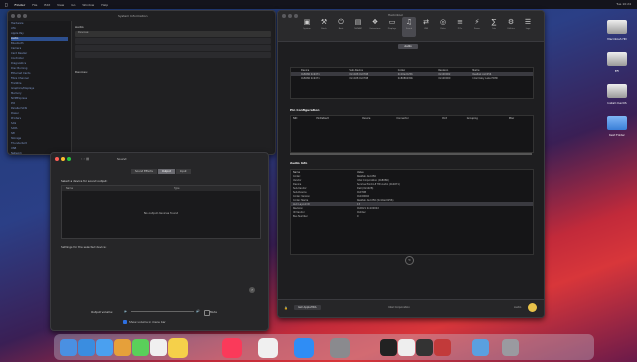  Describe the element at coordinates (337, 118) in the screenshot. I see `column-header: PinDefault` at that location.